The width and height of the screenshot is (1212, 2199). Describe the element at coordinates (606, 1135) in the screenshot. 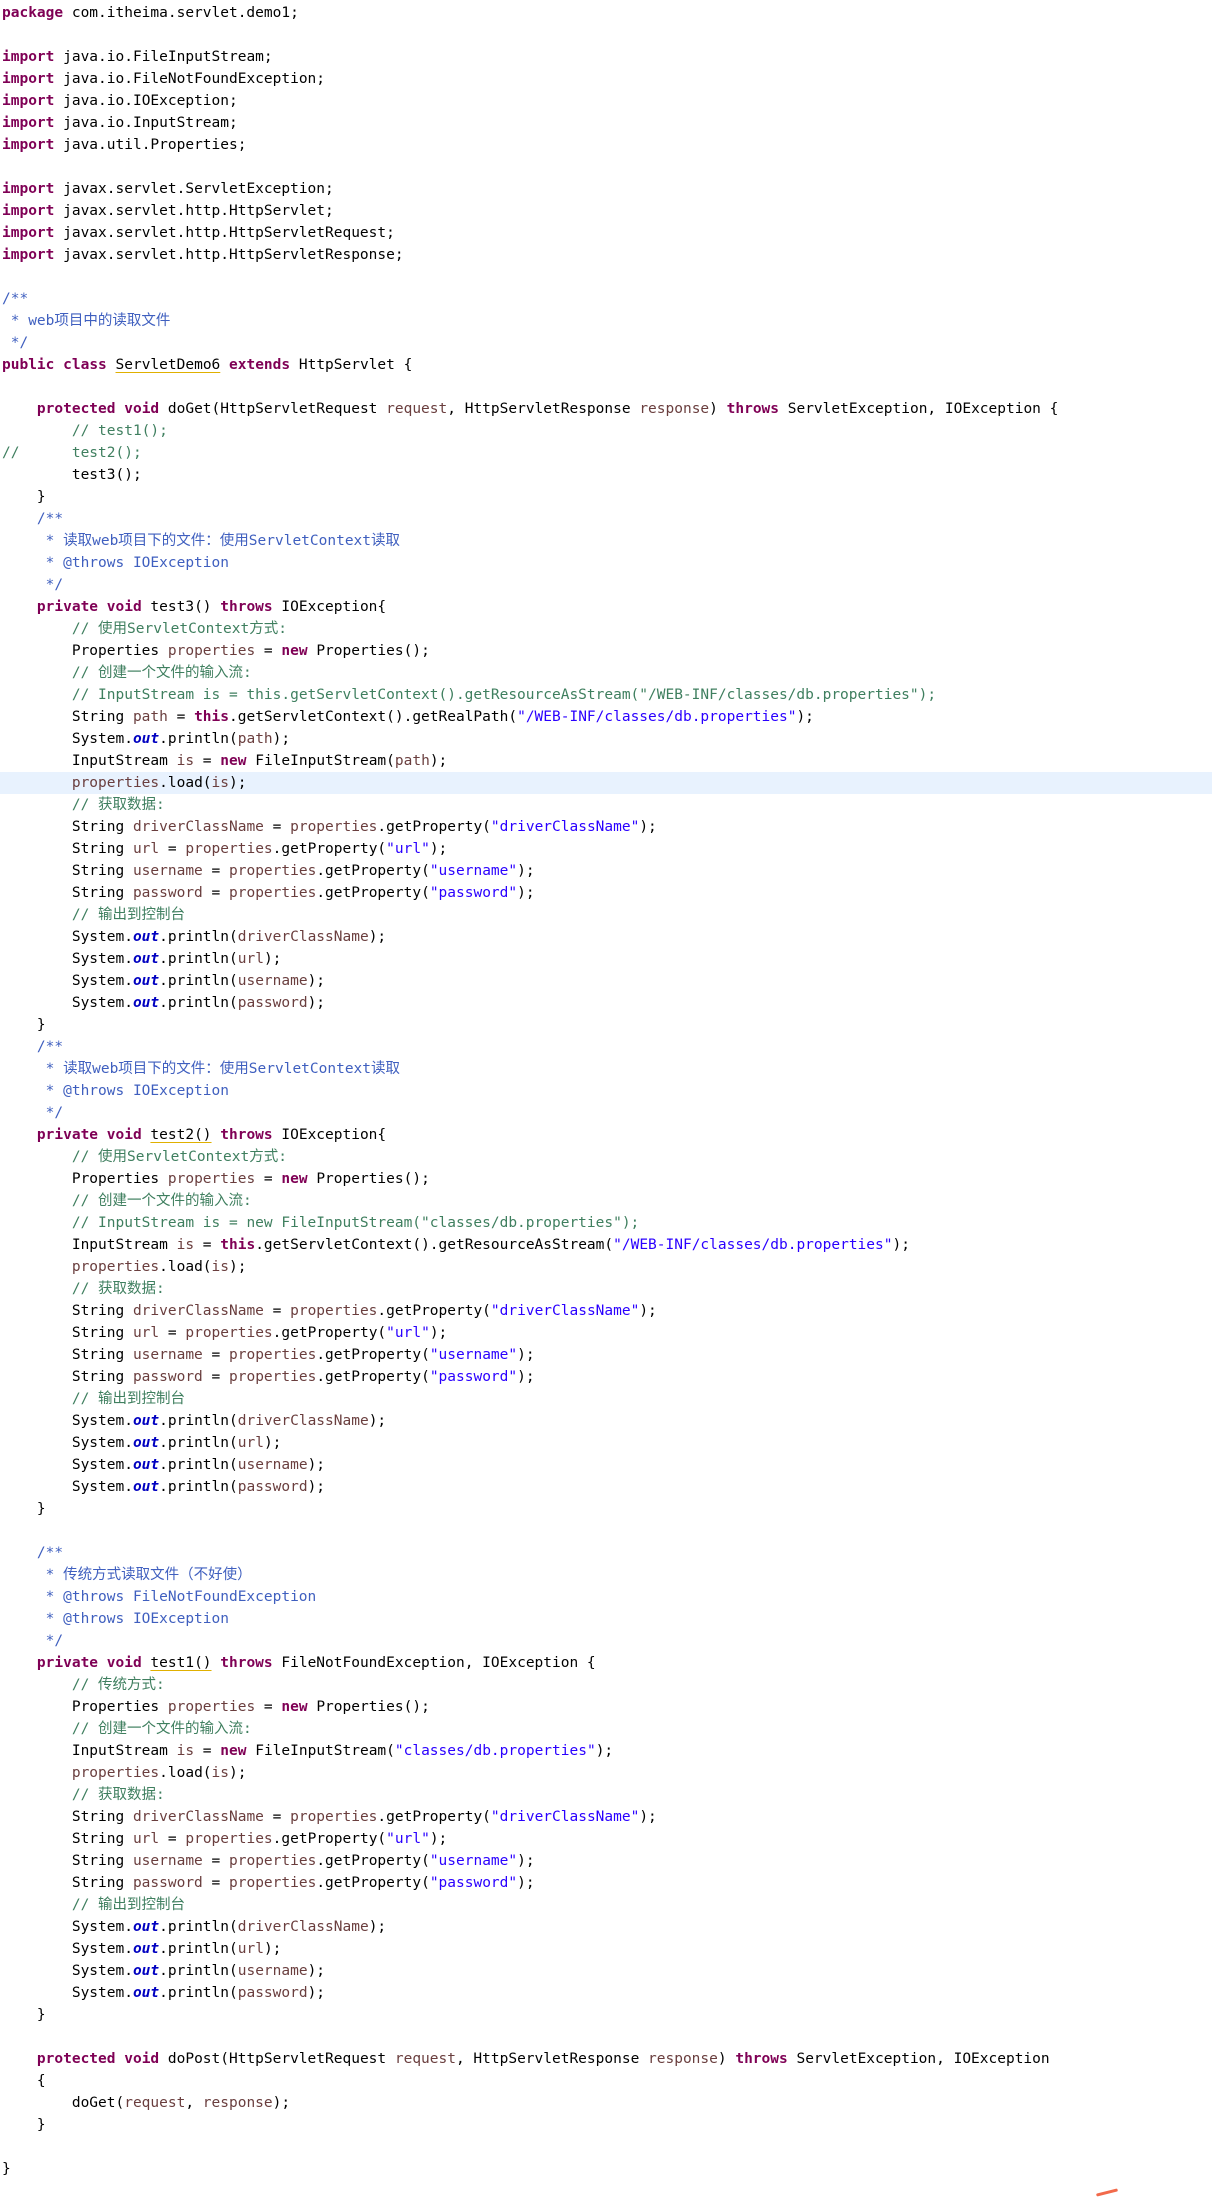

I see `code-line: private void test2() throws IOException{` at that location.